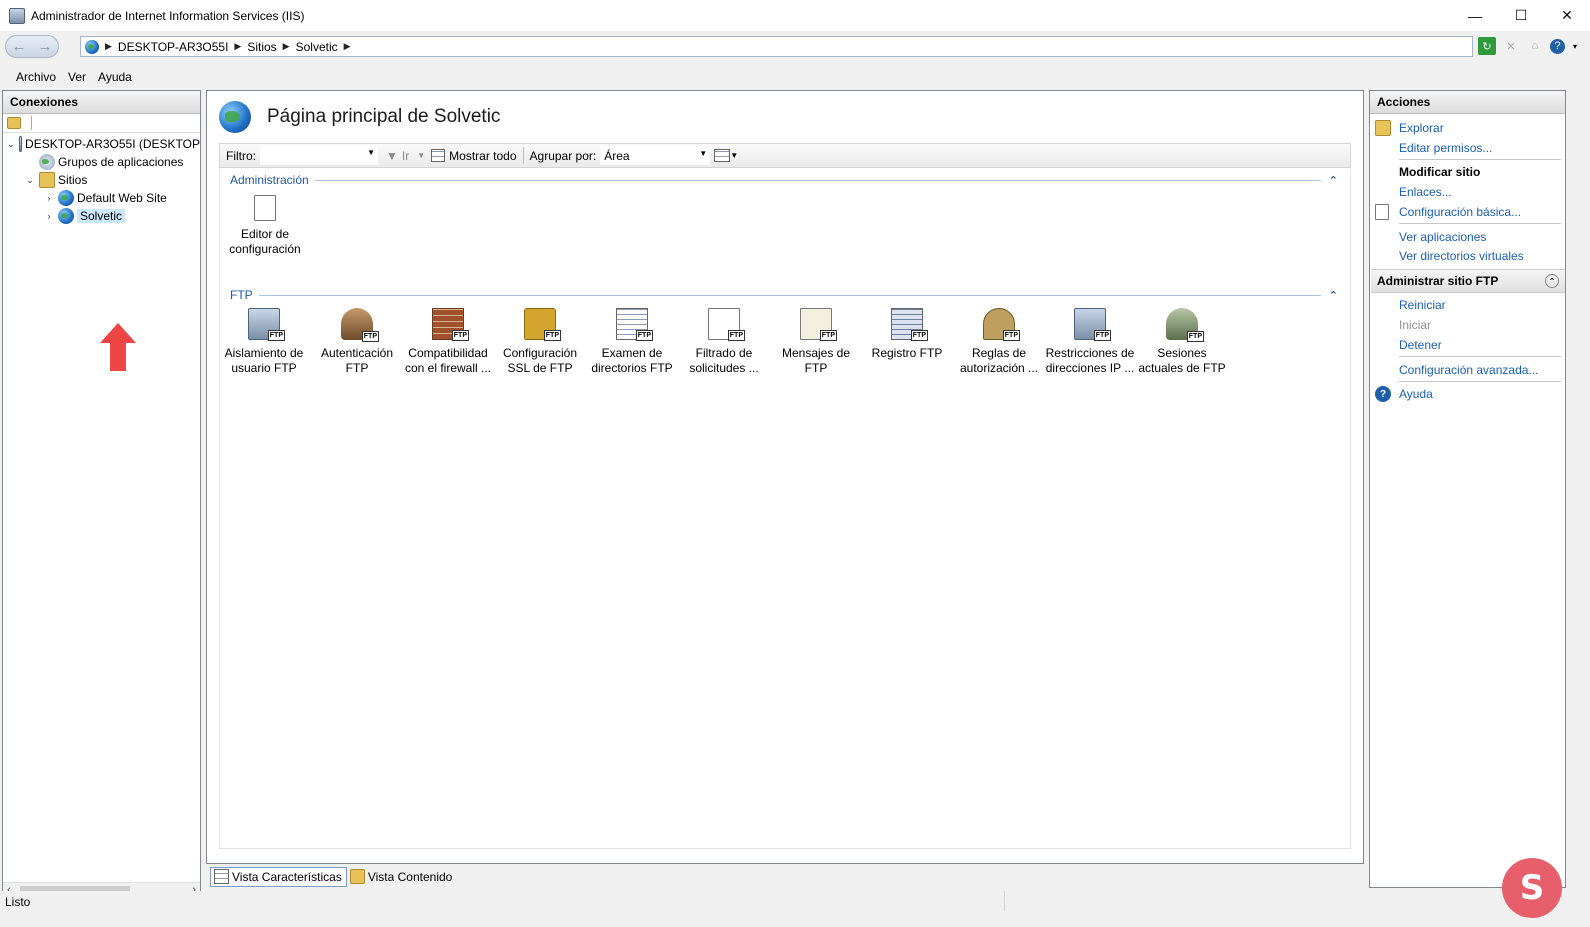 This screenshot has height=927, width=1590. What do you see at coordinates (319, 155) in the screenshot?
I see `filter-input: ▼` at bounding box center [319, 155].